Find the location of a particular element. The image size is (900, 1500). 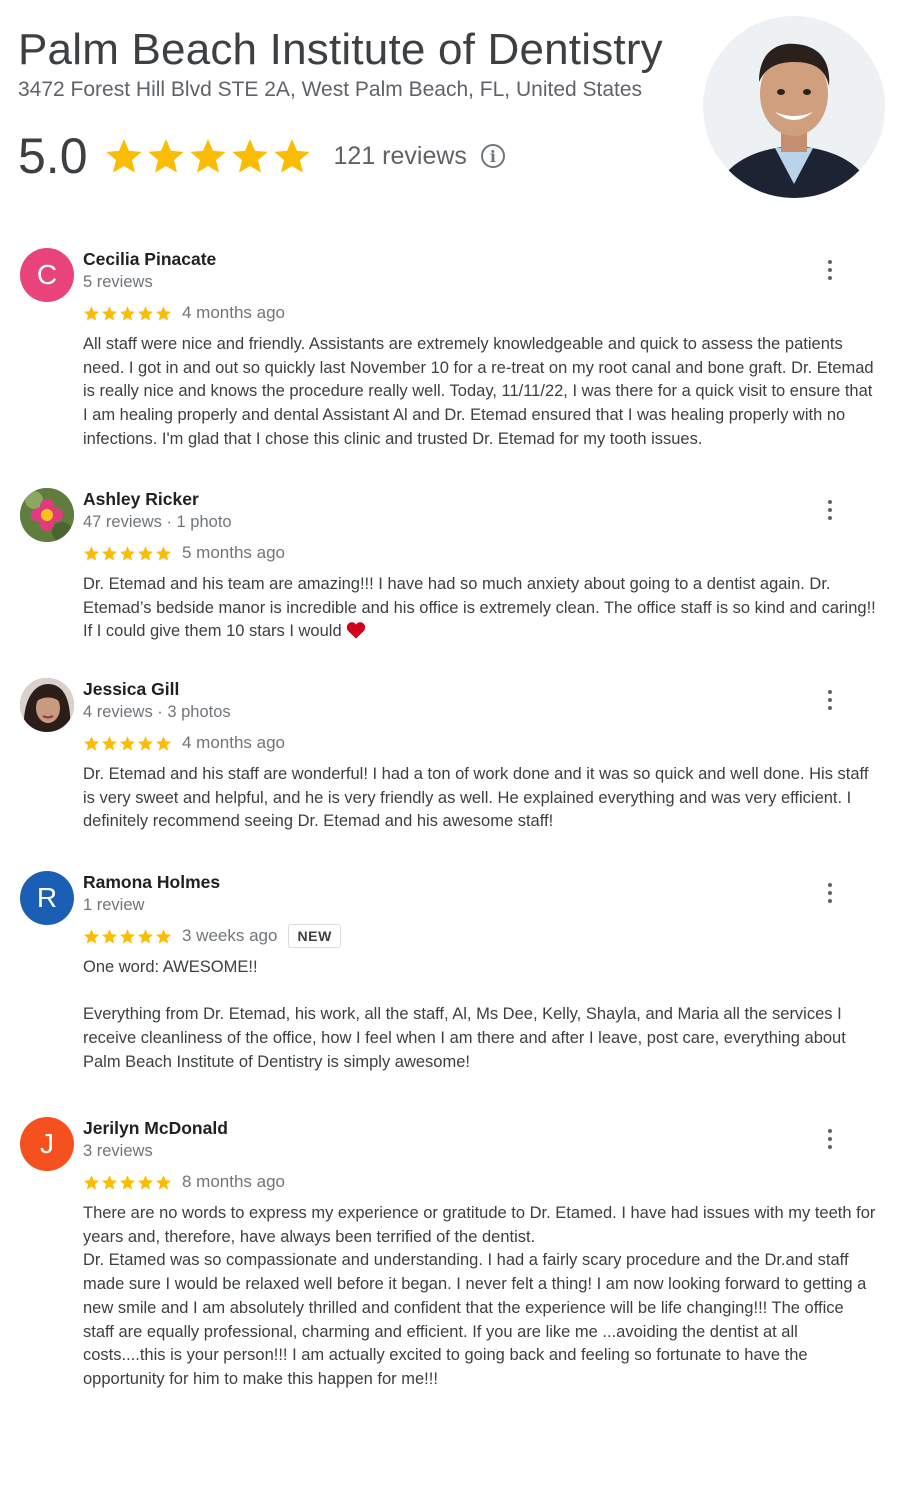

new-badge: NEW is located at coordinates (314, 936).